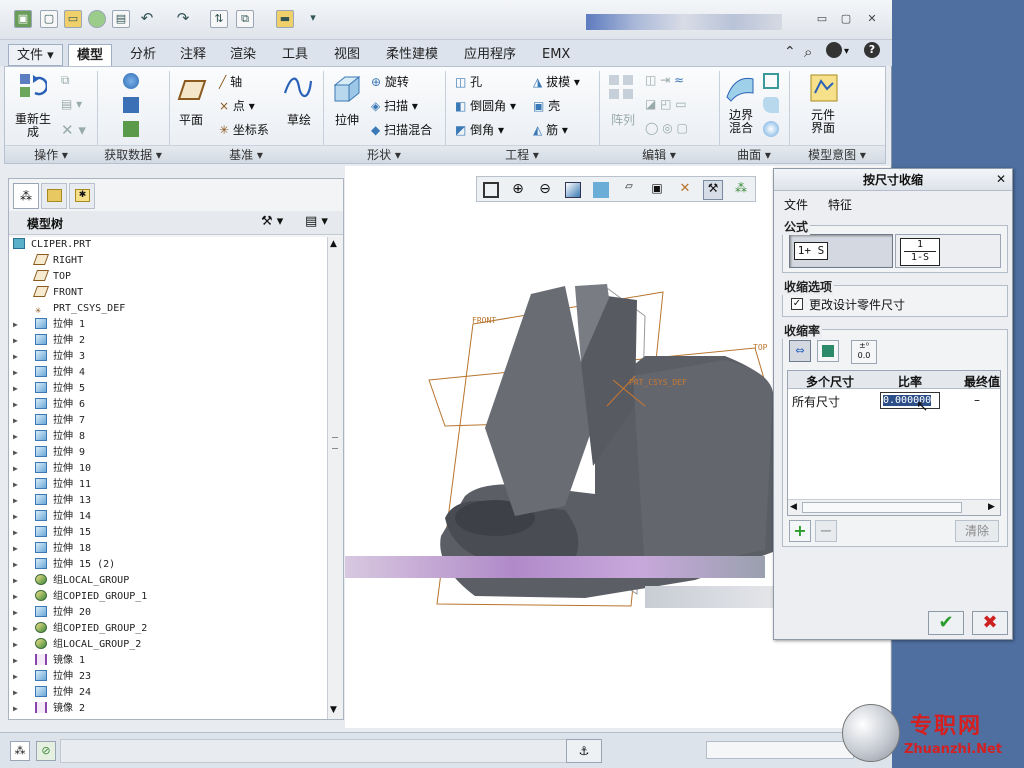  What do you see at coordinates (490, 55) in the screenshot?
I see `tab-applications: 应用程序` at bounding box center [490, 55].